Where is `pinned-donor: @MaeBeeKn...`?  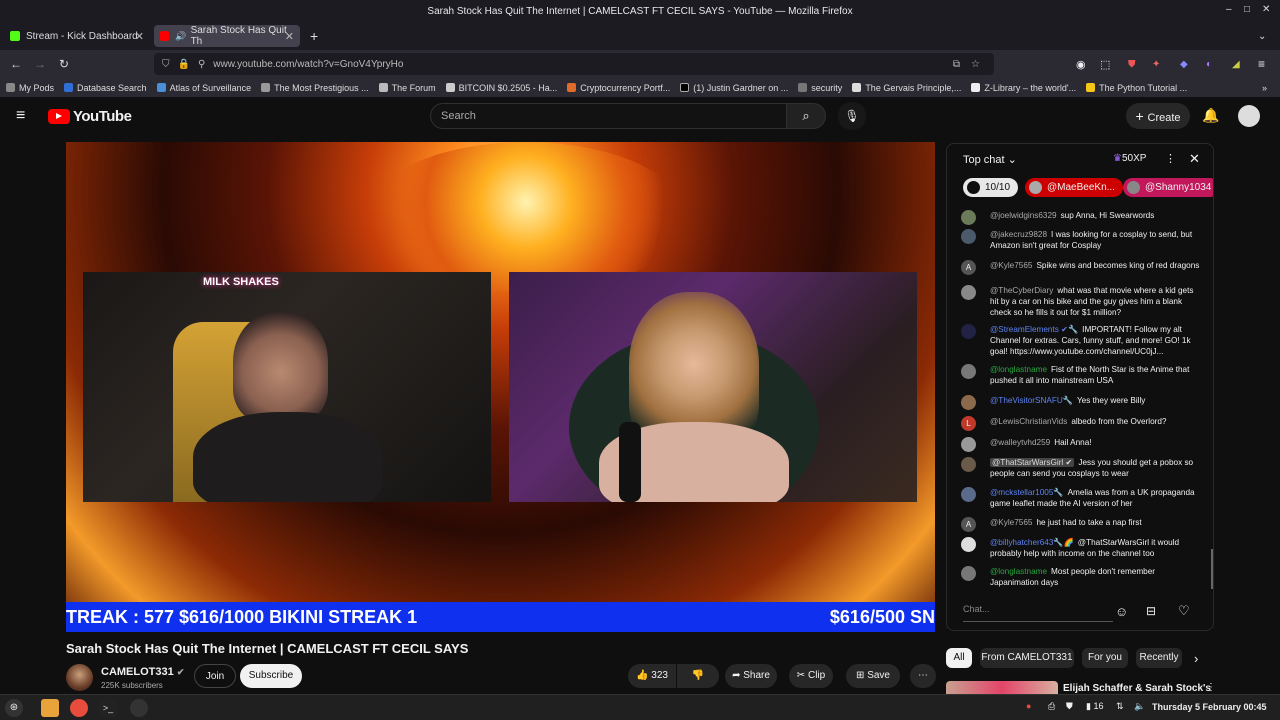
pinned-donor: @MaeBeeKn... is located at coordinates (1074, 187).